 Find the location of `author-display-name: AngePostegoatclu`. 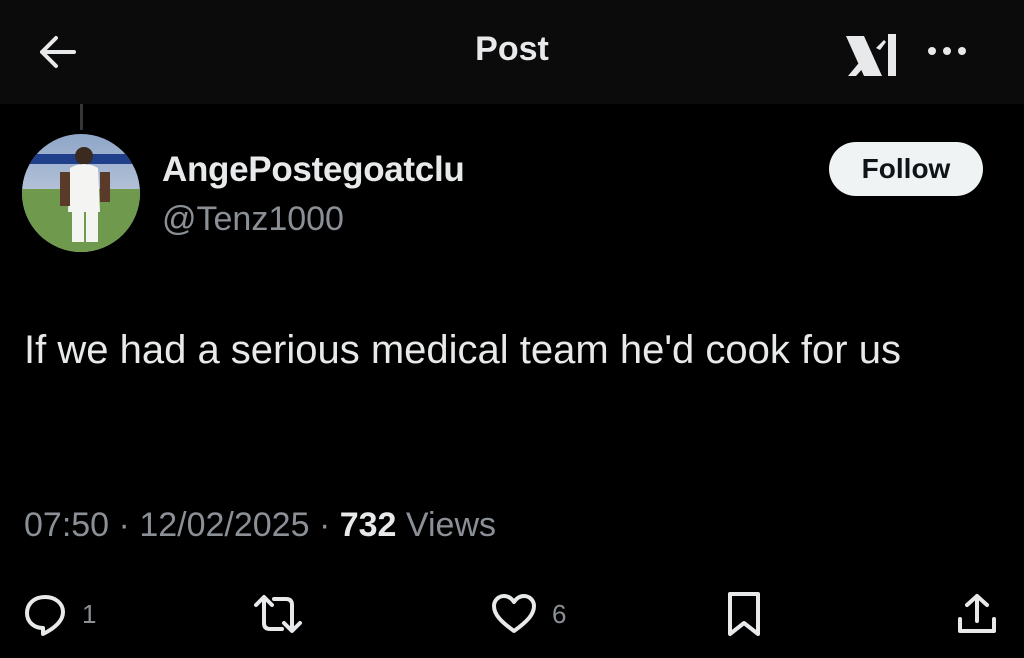

author-display-name: AngePostegoatclu is located at coordinates (313, 170).